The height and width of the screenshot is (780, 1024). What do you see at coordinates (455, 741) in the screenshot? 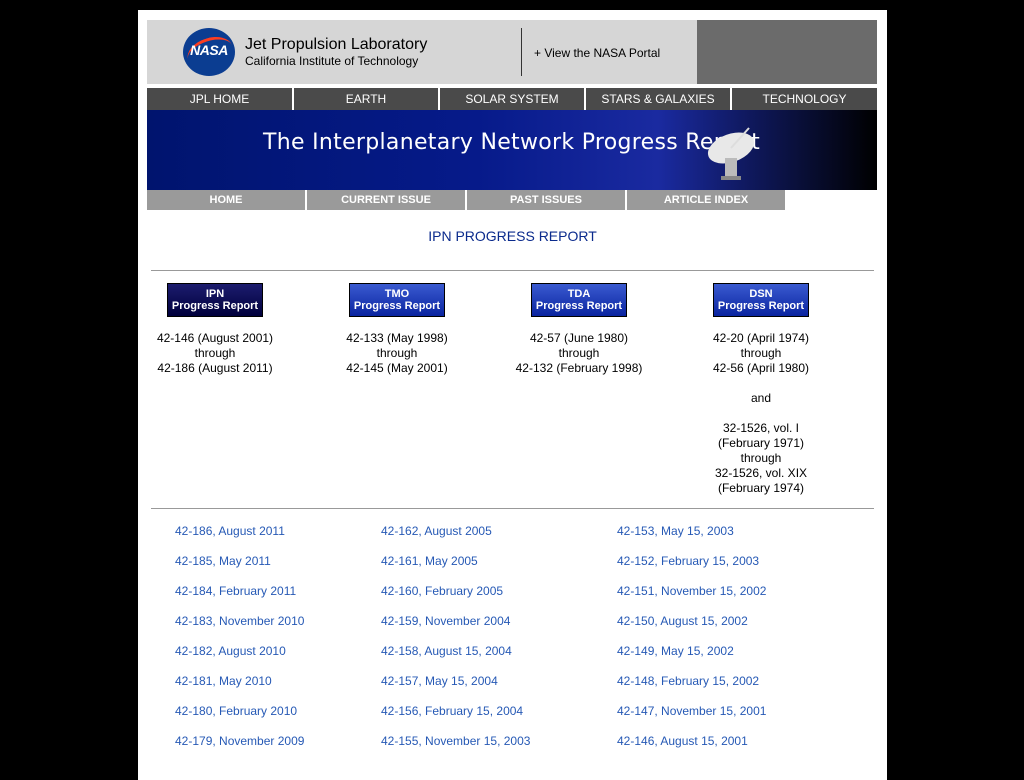
I see `issue-link: 42-155, November 15, 2003` at bounding box center [455, 741].